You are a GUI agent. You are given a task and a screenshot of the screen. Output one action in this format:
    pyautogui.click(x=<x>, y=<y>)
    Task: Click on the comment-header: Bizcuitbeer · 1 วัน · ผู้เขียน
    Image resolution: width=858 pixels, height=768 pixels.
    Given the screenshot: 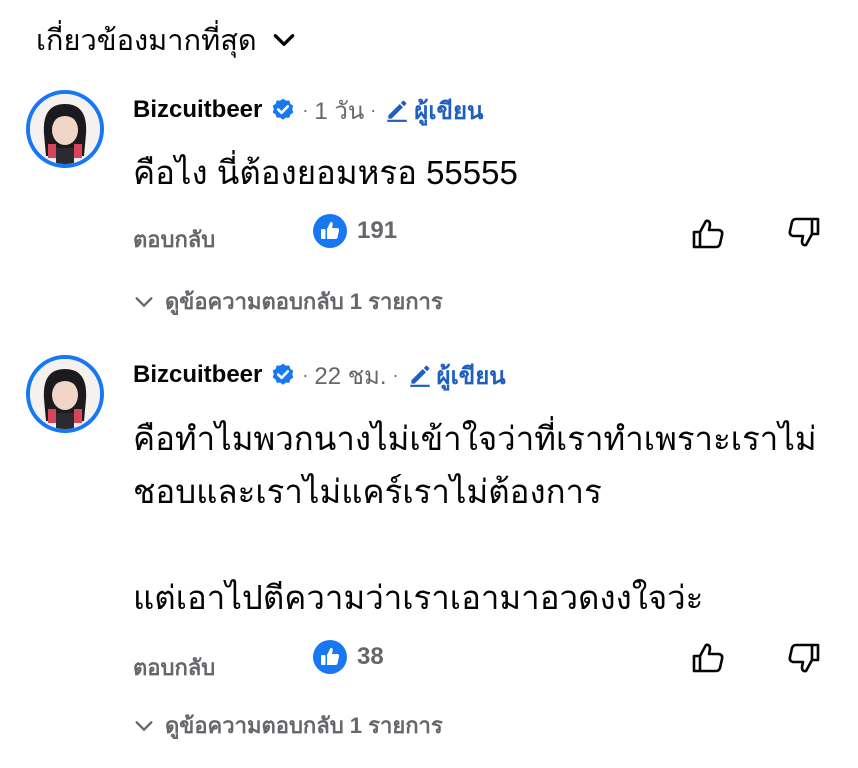 What is the action you would take?
    pyautogui.click(x=308, y=110)
    